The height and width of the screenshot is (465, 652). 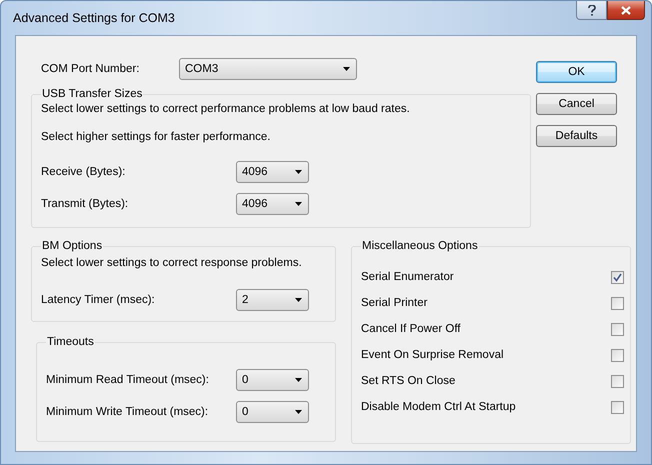 I want to click on option-label: Disable Modem Ctrl At Startup, so click(x=438, y=407).